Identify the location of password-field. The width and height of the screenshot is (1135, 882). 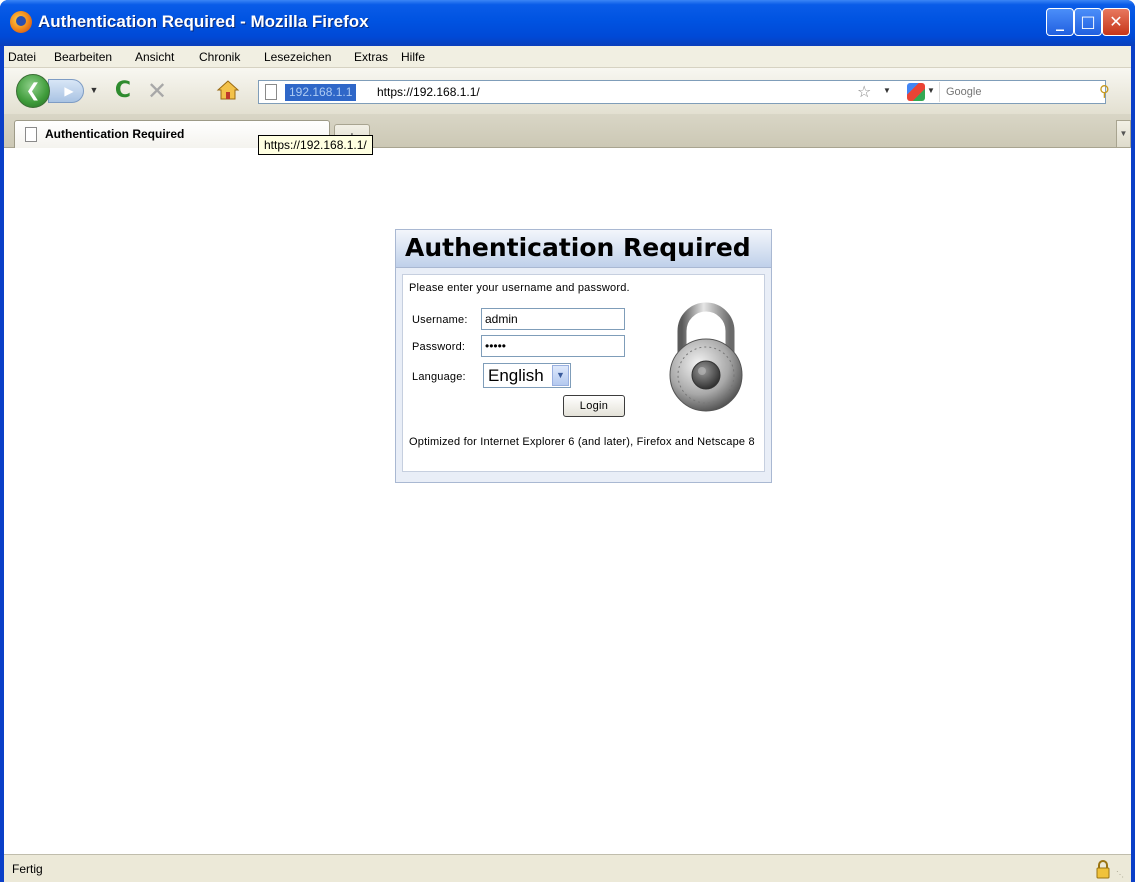
(553, 346).